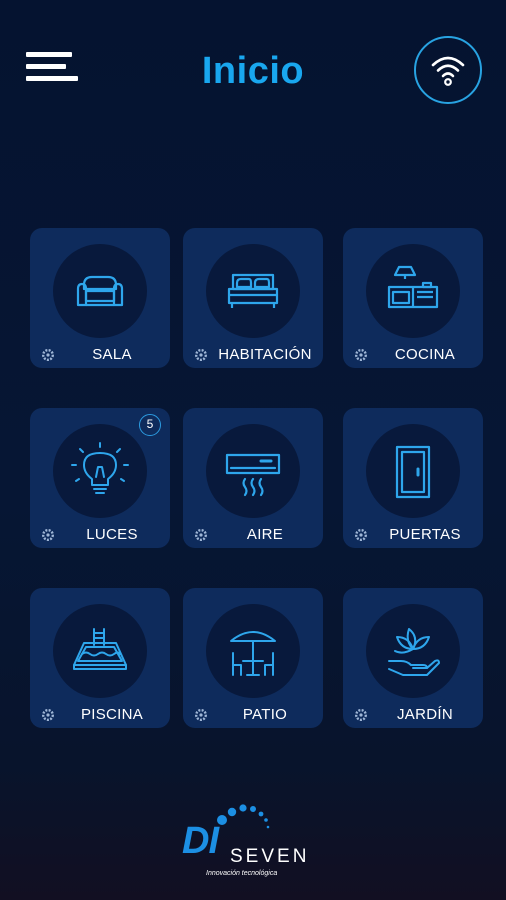 The width and height of the screenshot is (506, 900). I want to click on tile-label: AIRE, so click(265, 534).